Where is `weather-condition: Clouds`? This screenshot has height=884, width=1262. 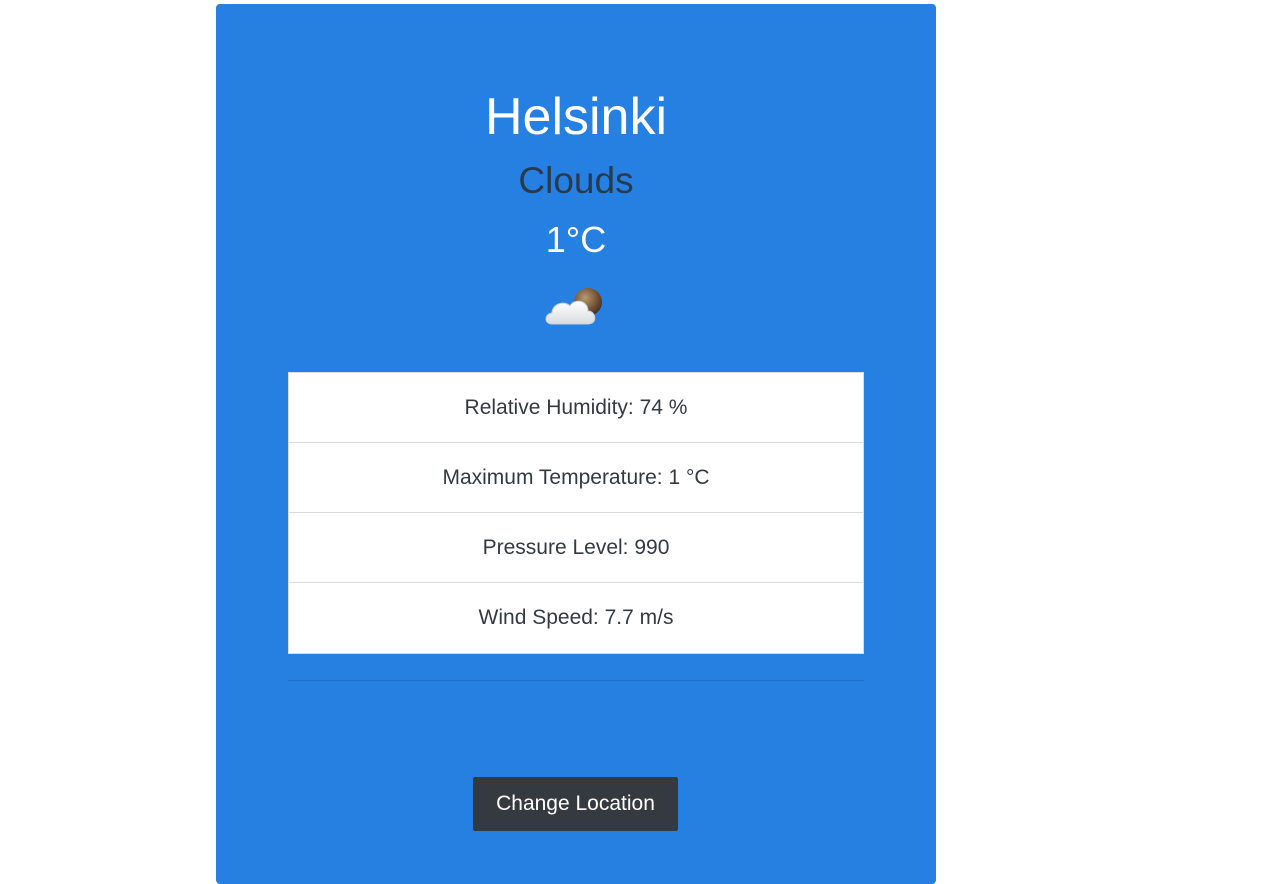
weather-condition: Clouds is located at coordinates (576, 180).